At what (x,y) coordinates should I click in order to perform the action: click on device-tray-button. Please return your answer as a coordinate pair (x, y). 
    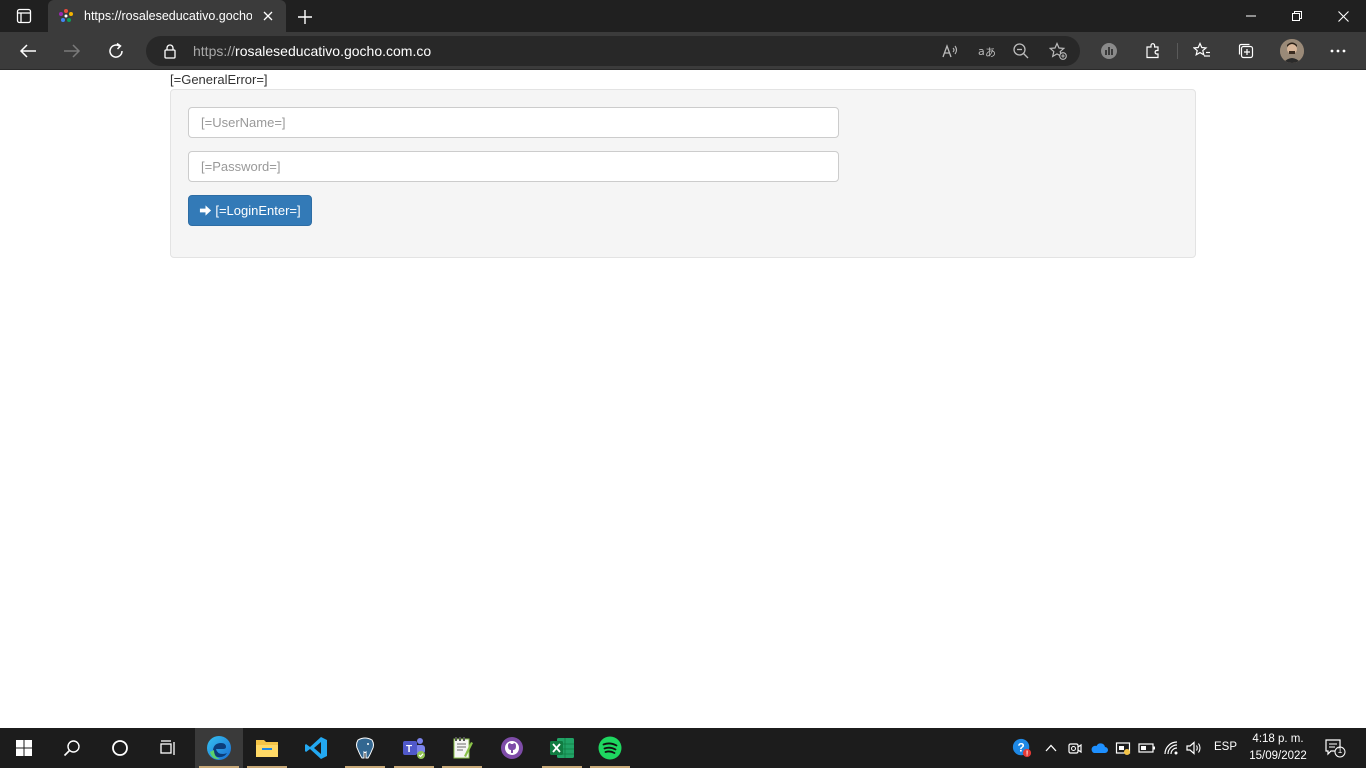
    Looking at the image, I should click on (1123, 748).